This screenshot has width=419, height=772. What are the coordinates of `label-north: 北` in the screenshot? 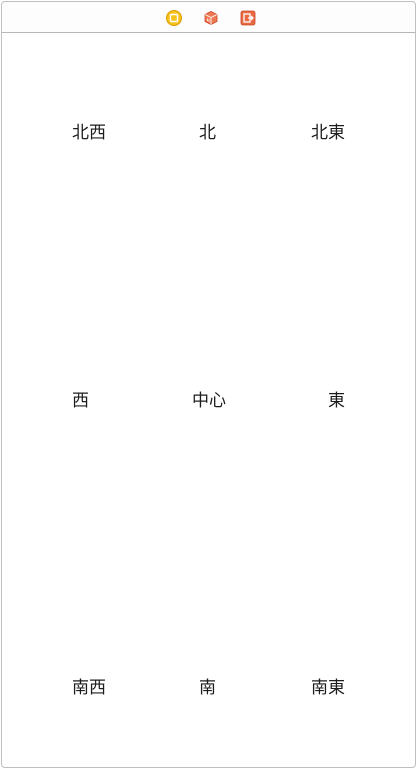 It's located at (207, 133).